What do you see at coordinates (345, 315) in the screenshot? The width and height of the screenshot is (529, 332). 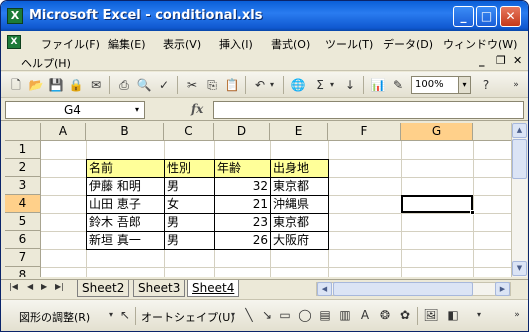 I see `vertical-textbox-icon: ▥` at bounding box center [345, 315].